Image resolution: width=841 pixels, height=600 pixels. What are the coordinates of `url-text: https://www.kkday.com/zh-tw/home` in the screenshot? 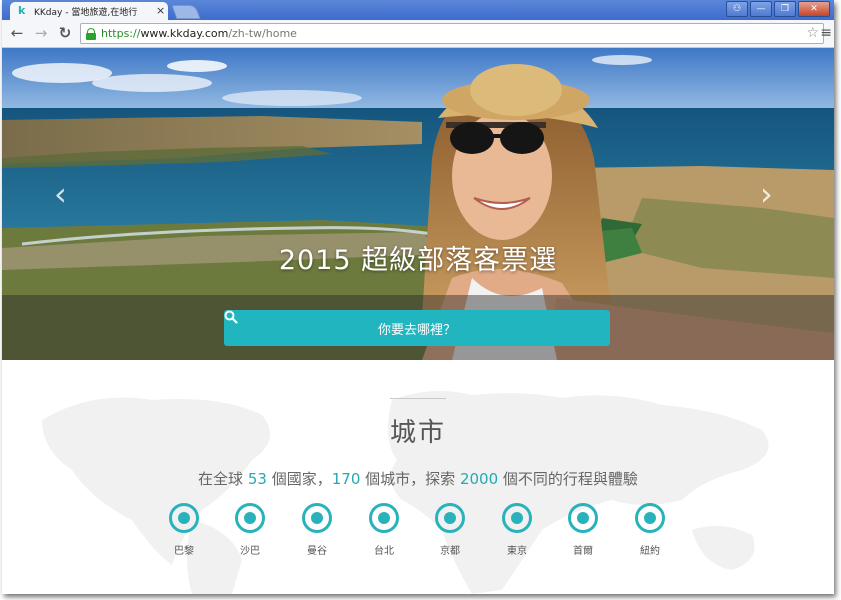 It's located at (199, 33).